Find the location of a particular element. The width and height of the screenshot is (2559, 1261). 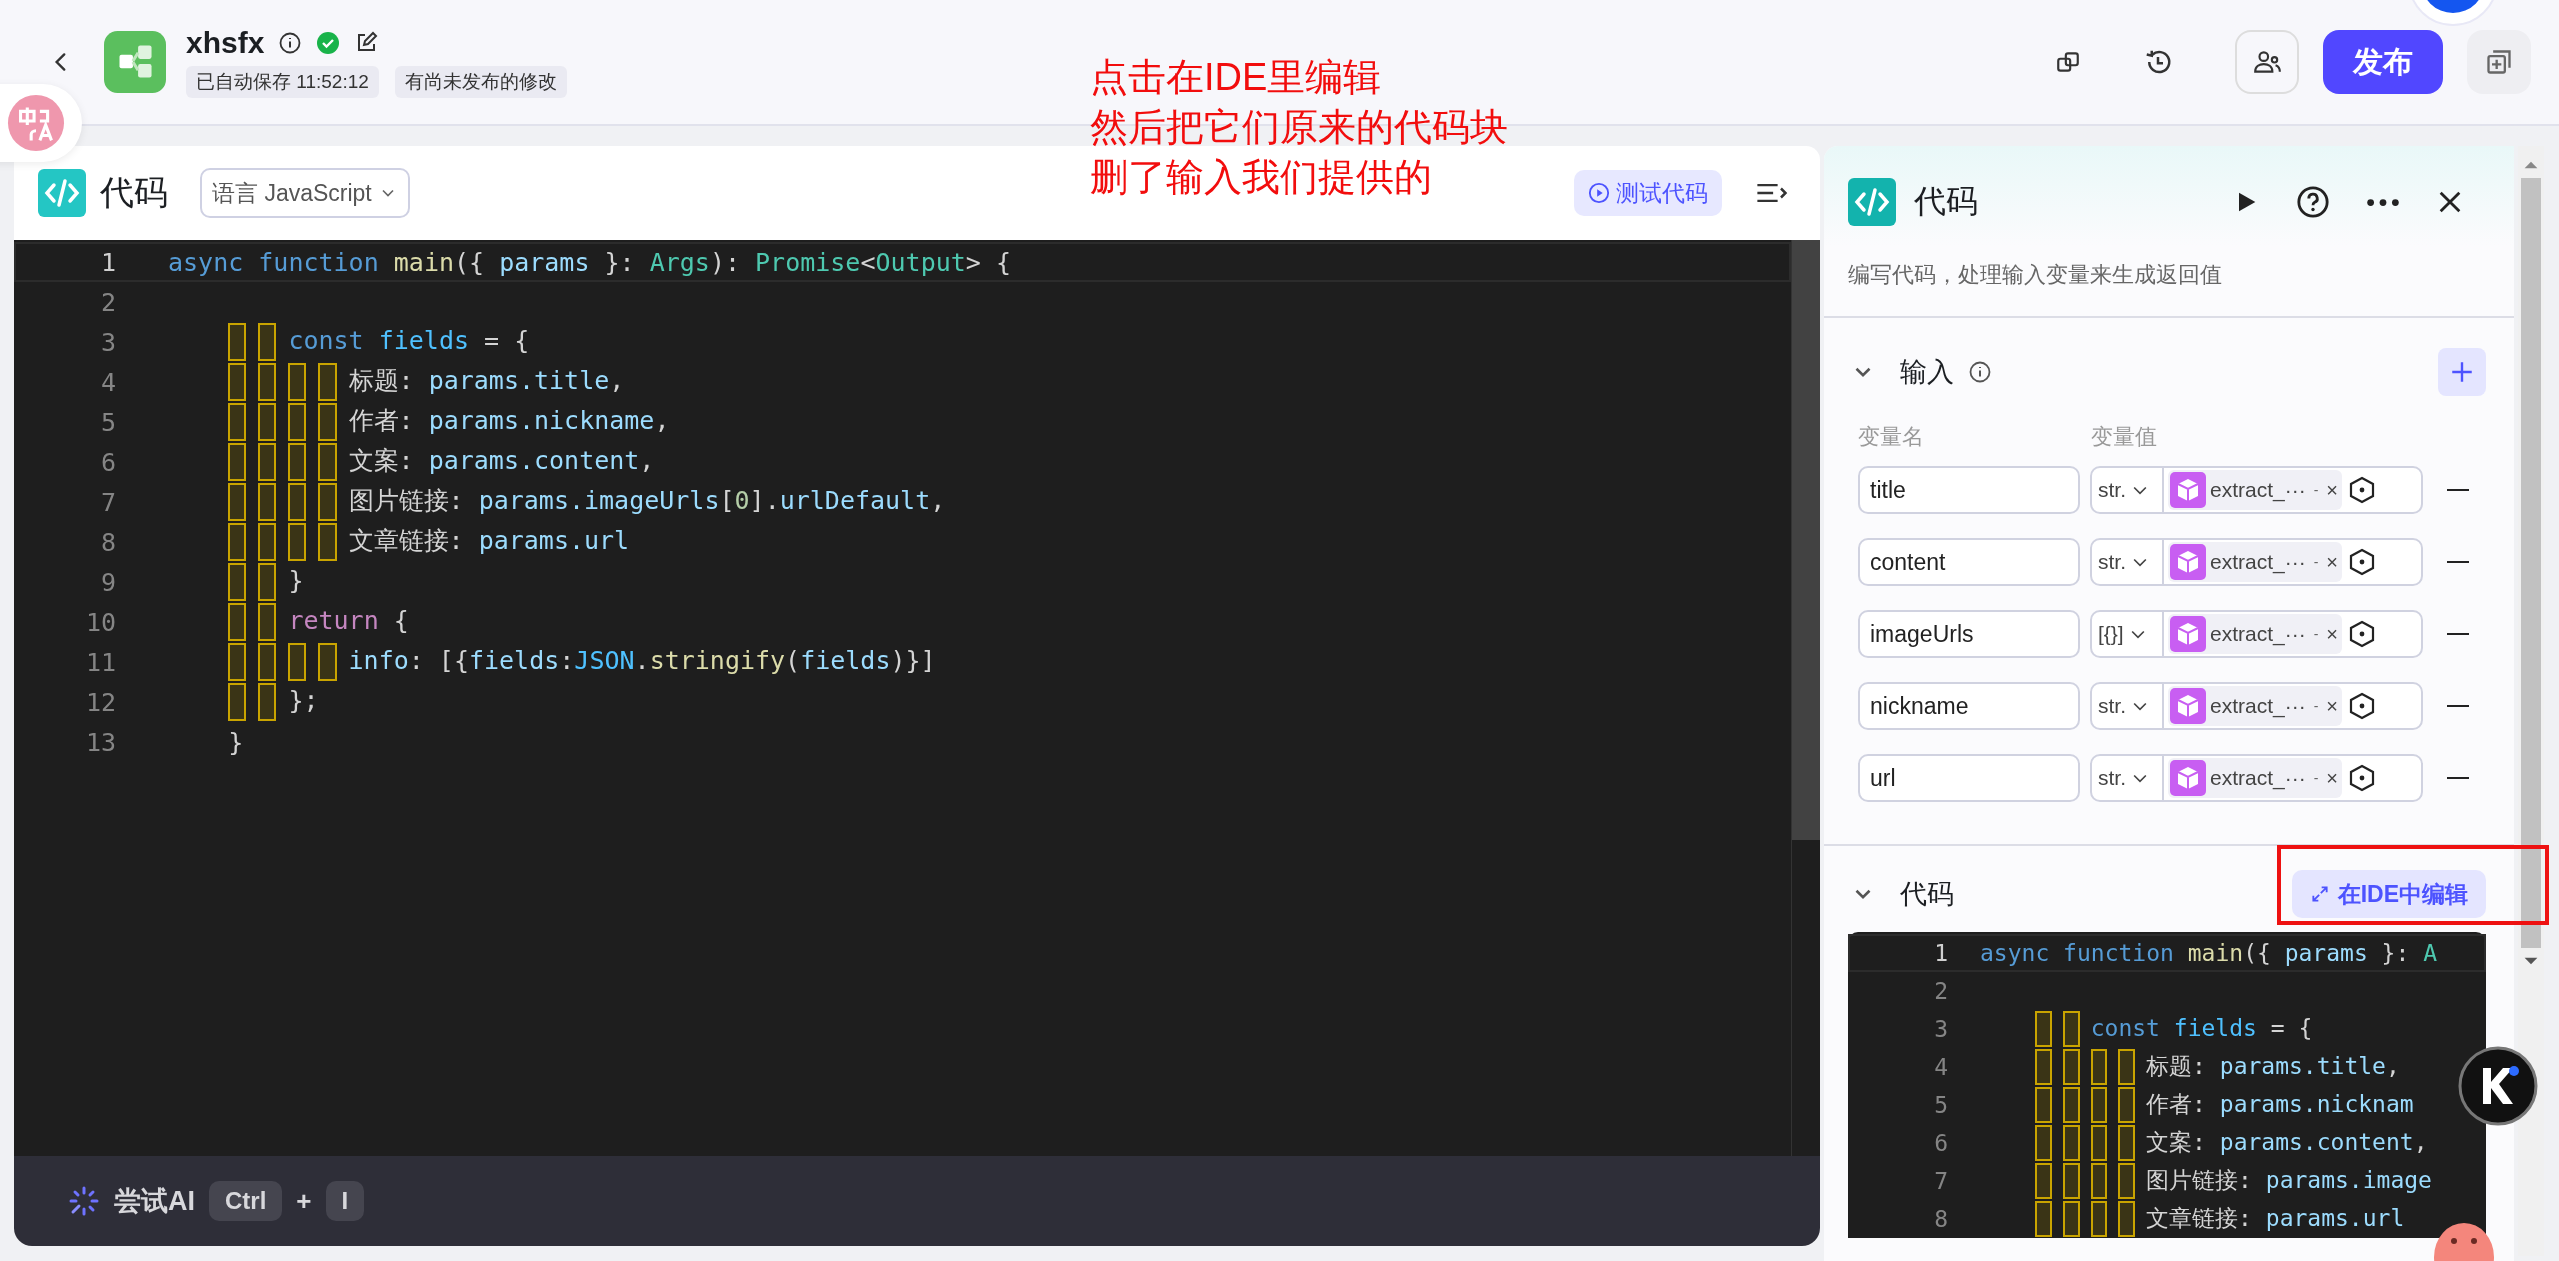

variable-name-field: content is located at coordinates (1969, 562).